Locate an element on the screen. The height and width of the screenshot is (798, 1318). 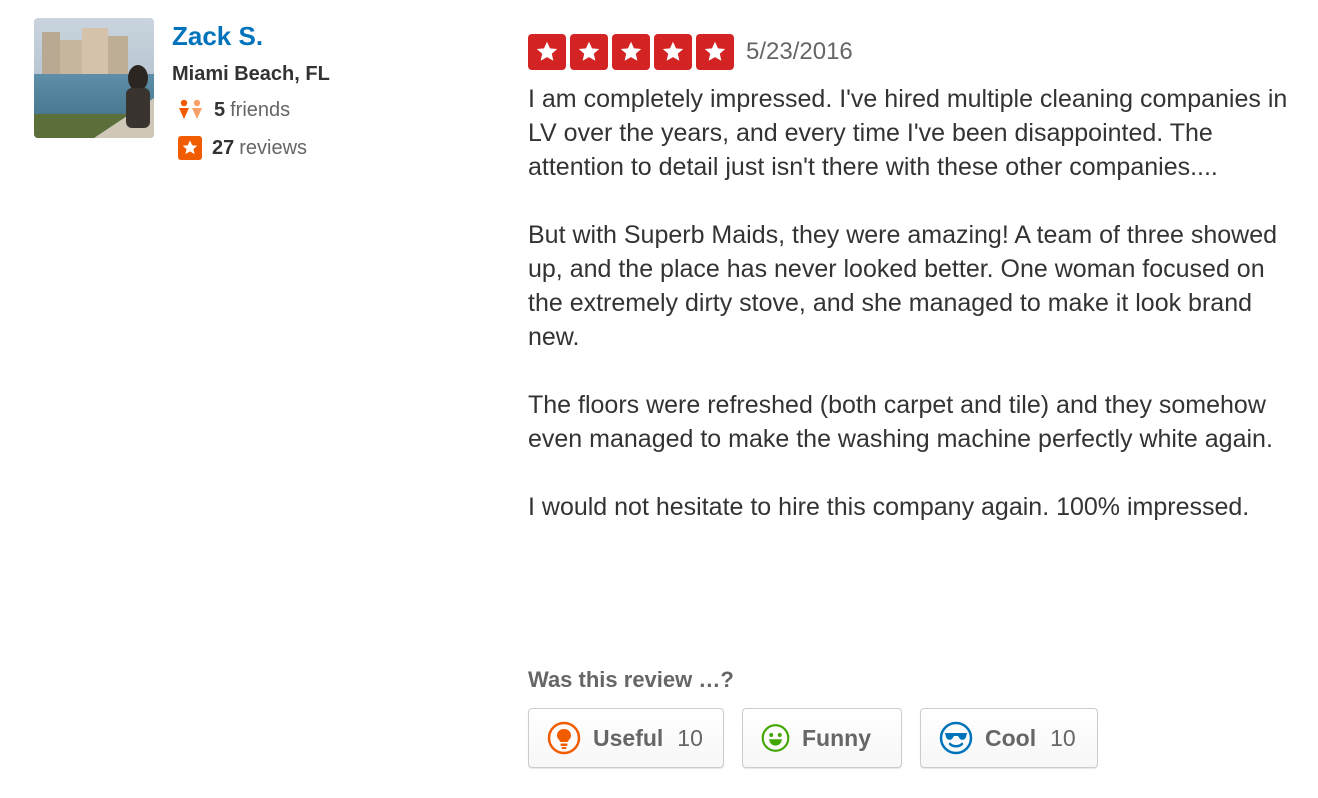
lightbulb-icon is located at coordinates (564, 738).